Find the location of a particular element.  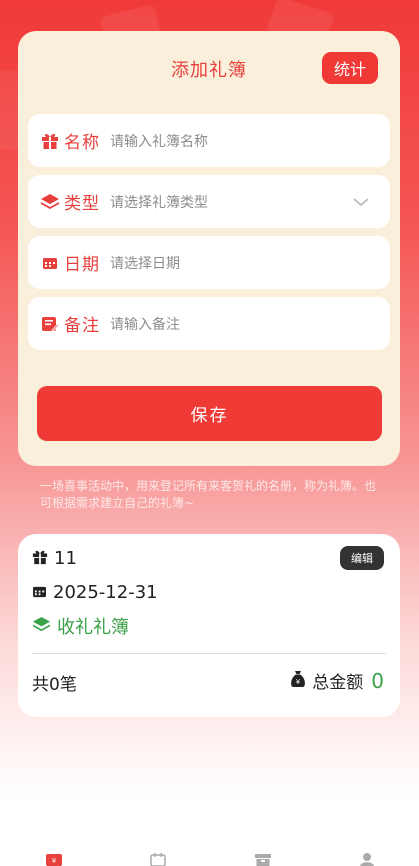

stats-button: 统计 is located at coordinates (350, 68).